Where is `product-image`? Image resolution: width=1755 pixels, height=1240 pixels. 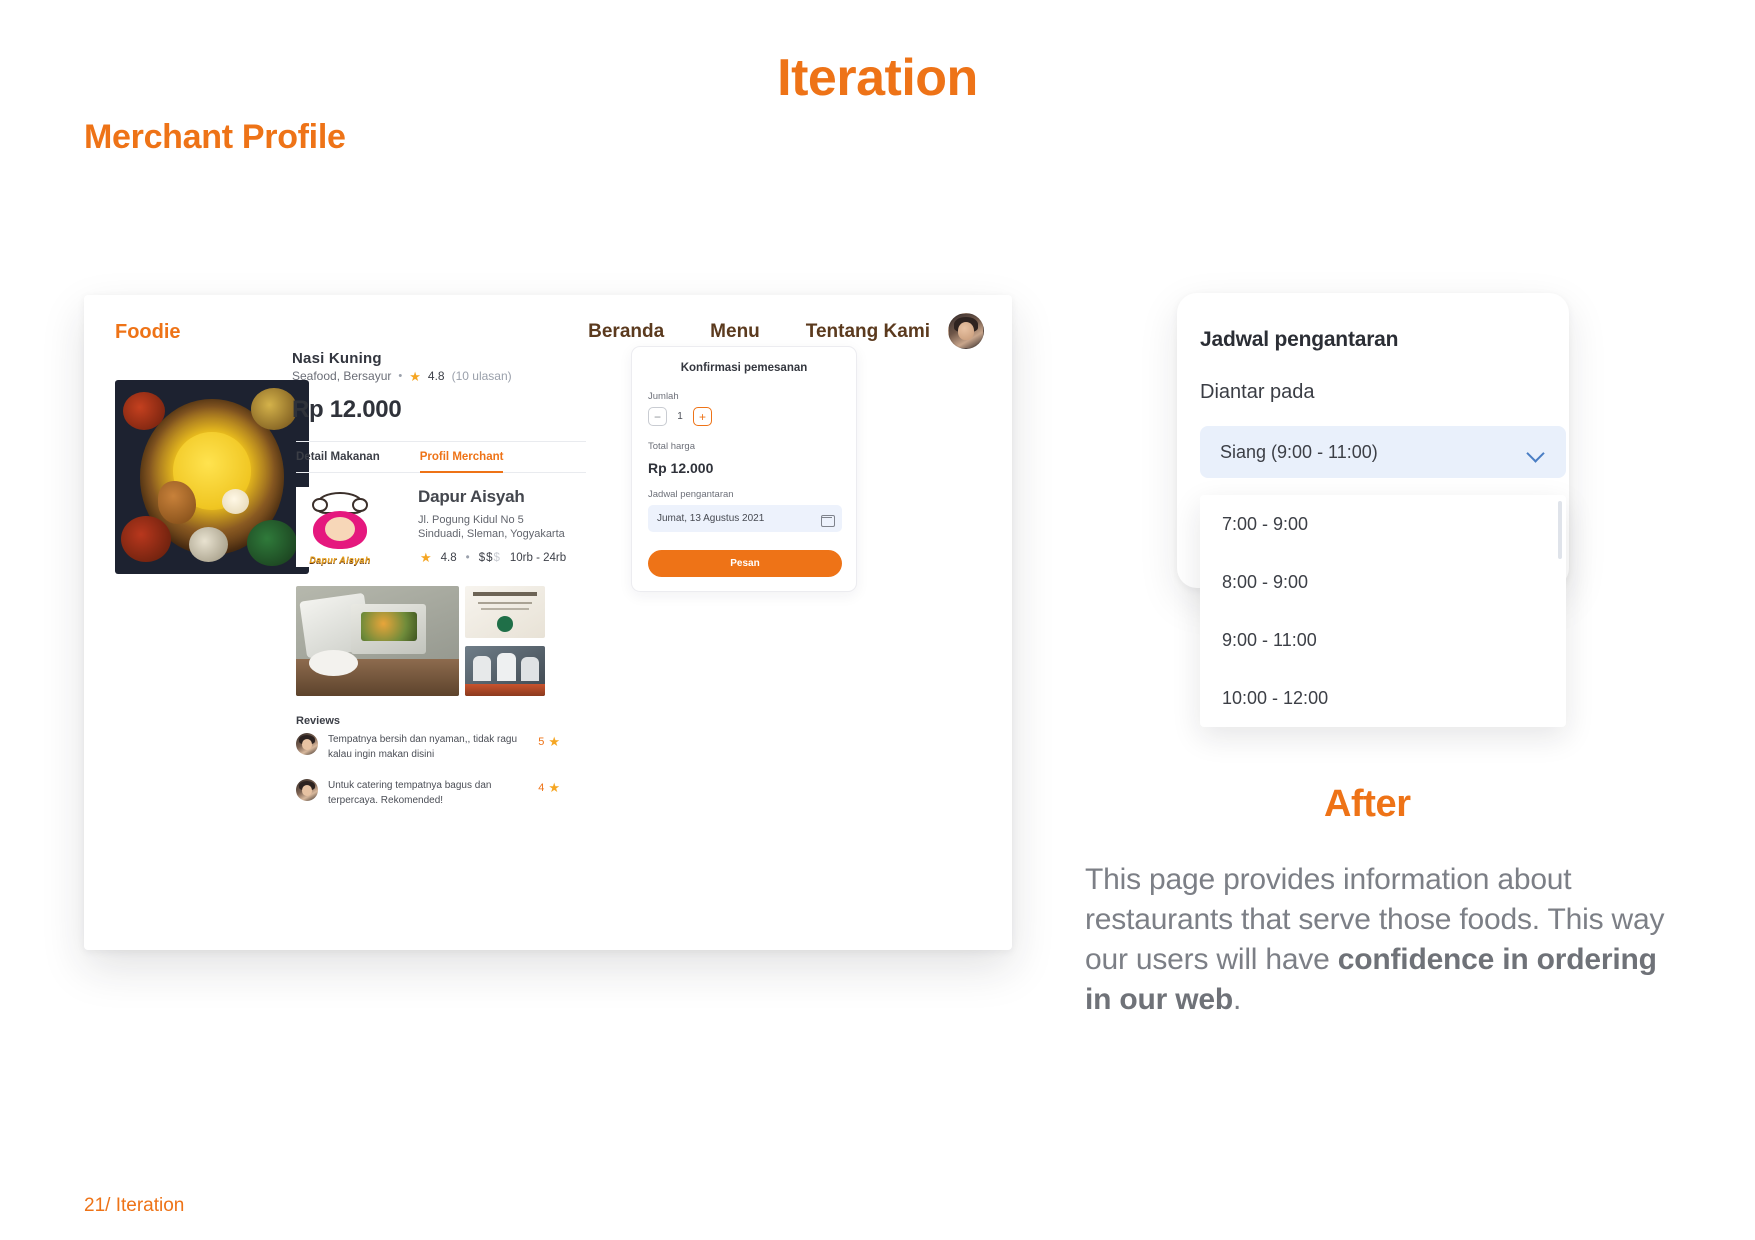
product-image is located at coordinates (212, 477).